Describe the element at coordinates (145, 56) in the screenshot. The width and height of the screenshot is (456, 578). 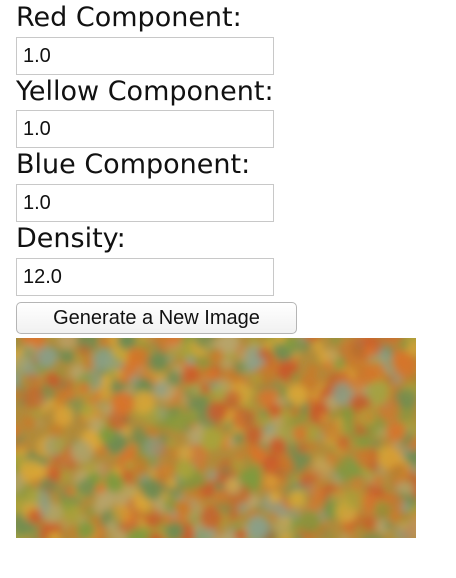
I see `red-component-input` at that location.